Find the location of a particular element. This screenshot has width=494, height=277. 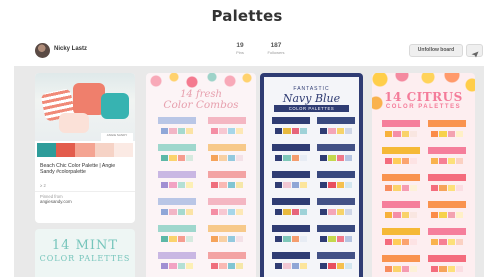

pin-image: ANGIE SANDY is located at coordinates (85, 107).